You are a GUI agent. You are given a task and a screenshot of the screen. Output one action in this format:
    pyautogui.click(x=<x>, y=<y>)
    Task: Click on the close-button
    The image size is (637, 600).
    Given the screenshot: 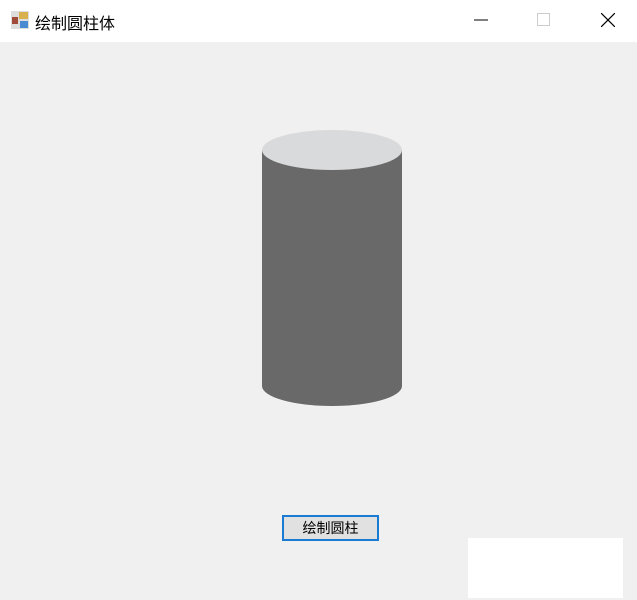 What is the action you would take?
    pyautogui.click(x=608, y=20)
    